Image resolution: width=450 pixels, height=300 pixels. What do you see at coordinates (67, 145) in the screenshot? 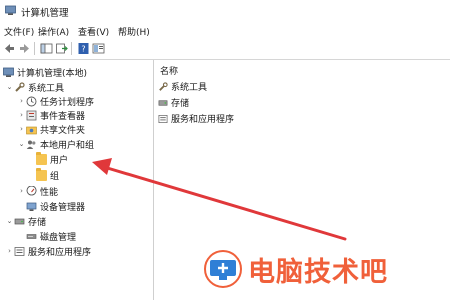
I see `tree-label: 本地用户和组` at bounding box center [67, 145].